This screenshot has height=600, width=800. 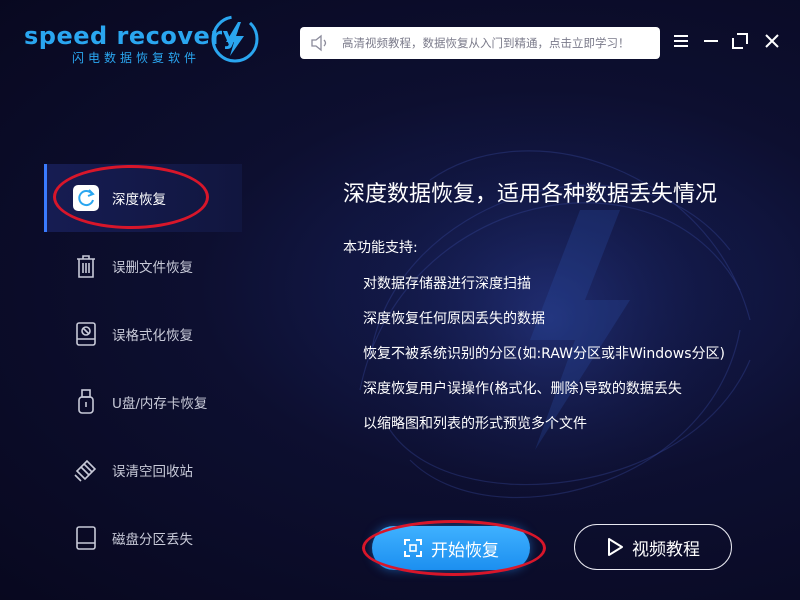 I want to click on menu-button, so click(x=681, y=41).